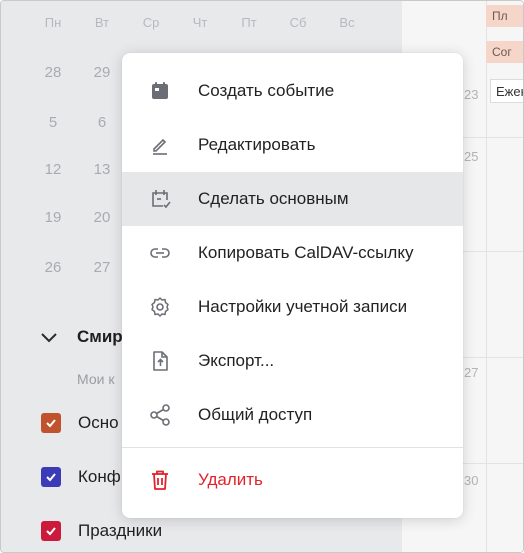 The image size is (524, 553). I want to click on date-cell: 6, so click(102, 125).